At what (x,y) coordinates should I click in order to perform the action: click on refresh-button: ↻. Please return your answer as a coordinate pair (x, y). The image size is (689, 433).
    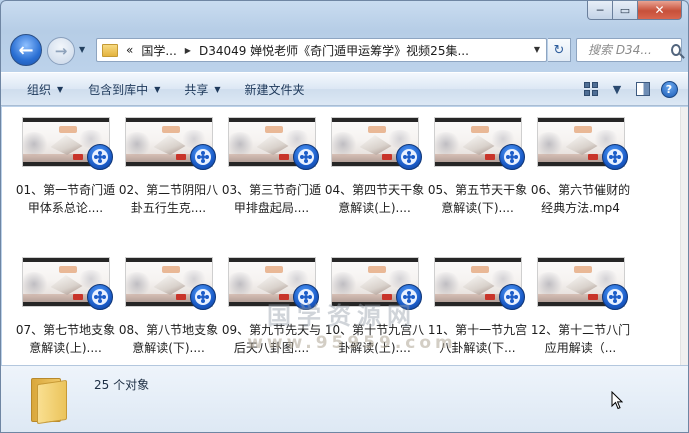
    Looking at the image, I should click on (559, 50).